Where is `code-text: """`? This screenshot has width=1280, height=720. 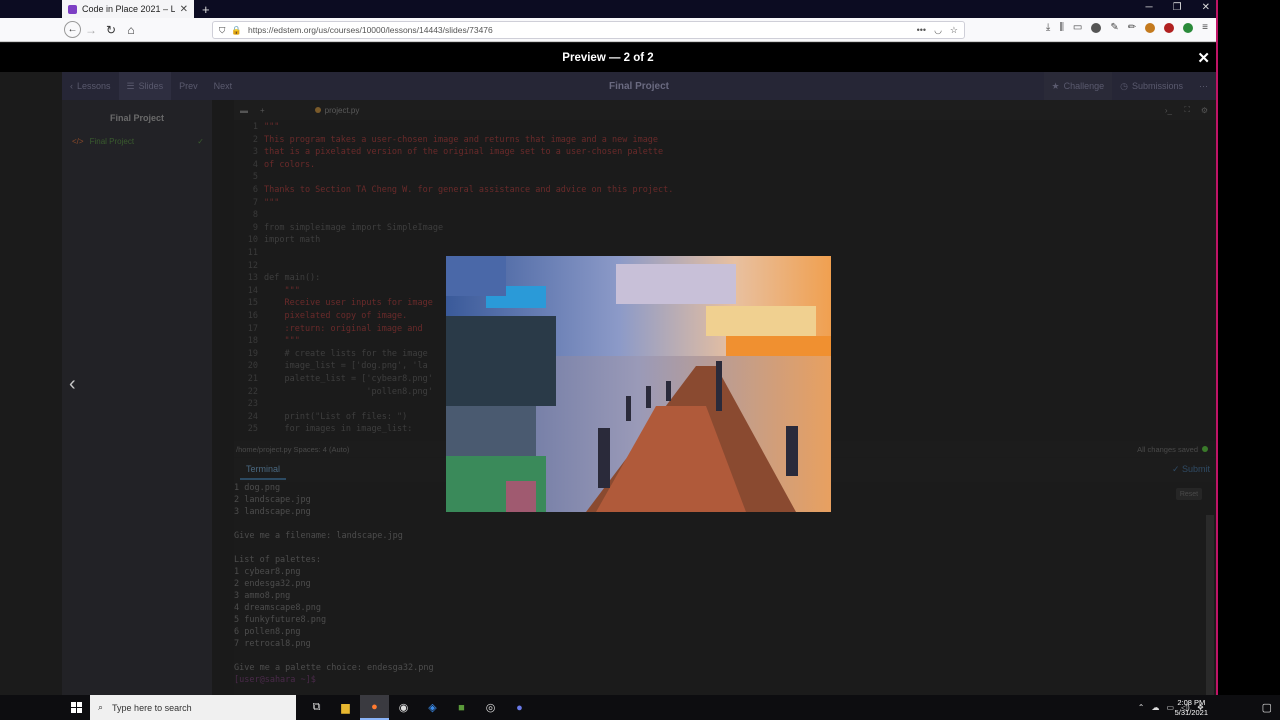
code-text: """ is located at coordinates (272, 127).